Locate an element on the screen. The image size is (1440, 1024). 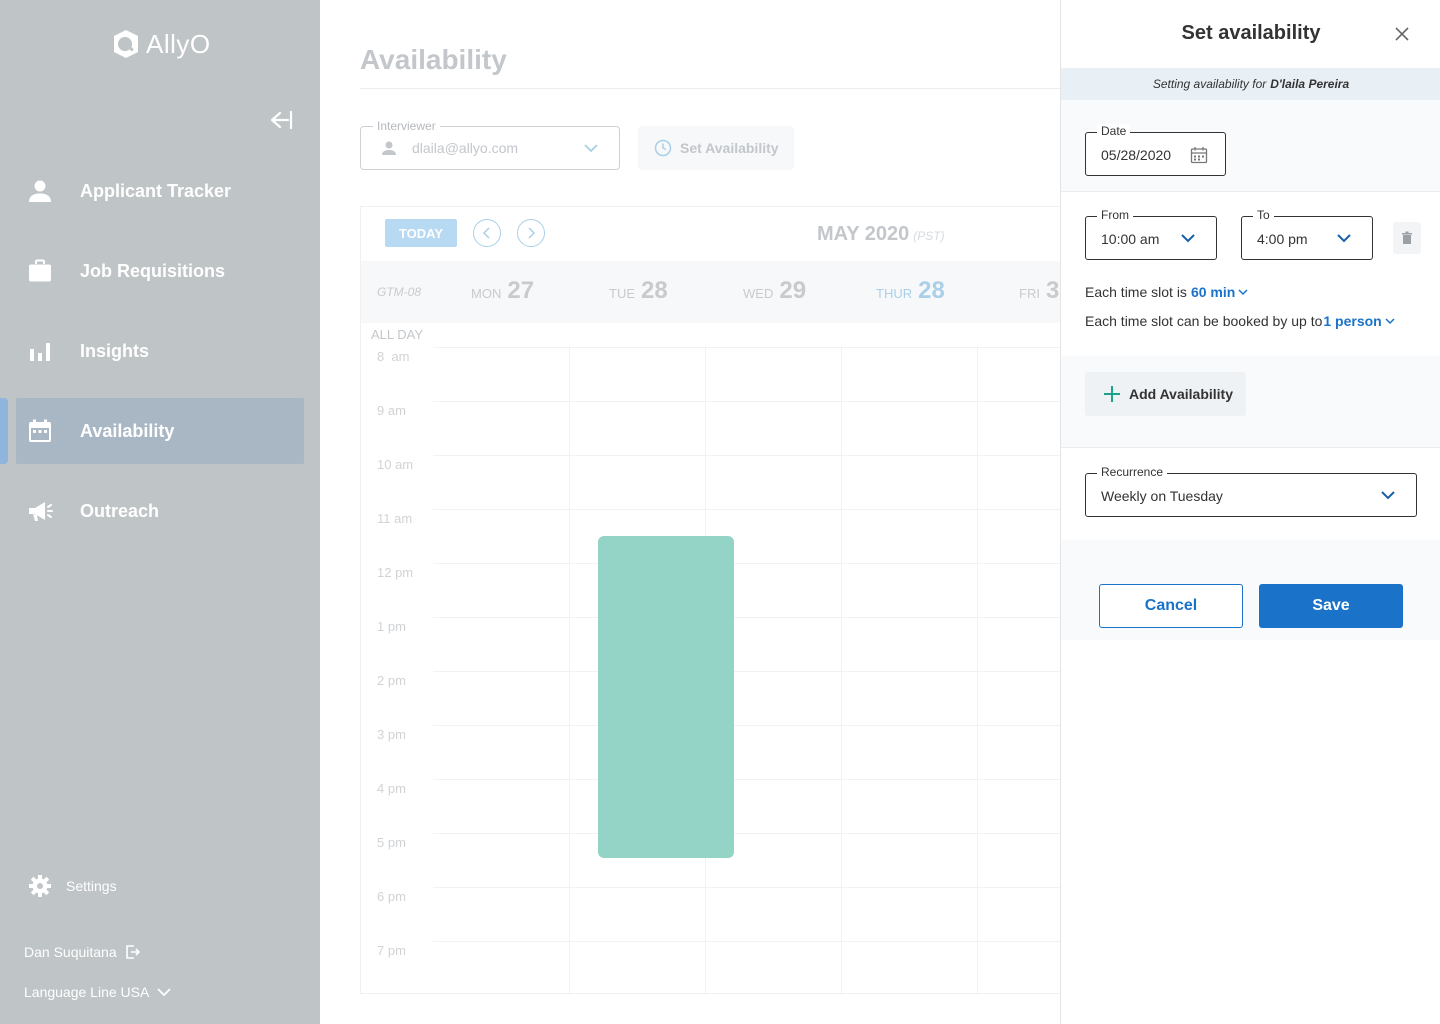
set-availability-button: Set Availability is located at coordinates (716, 148).